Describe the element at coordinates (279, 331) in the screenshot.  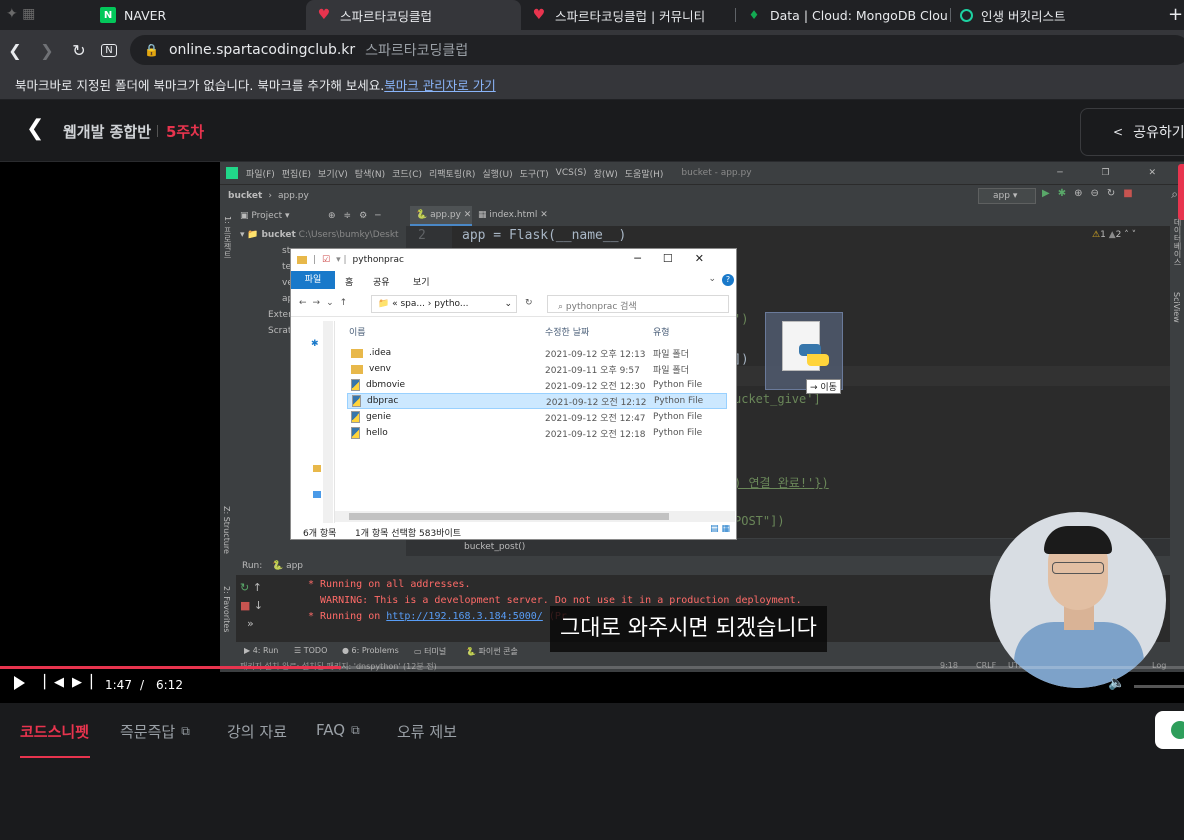
I see `tree-scratches: Scrat` at that location.